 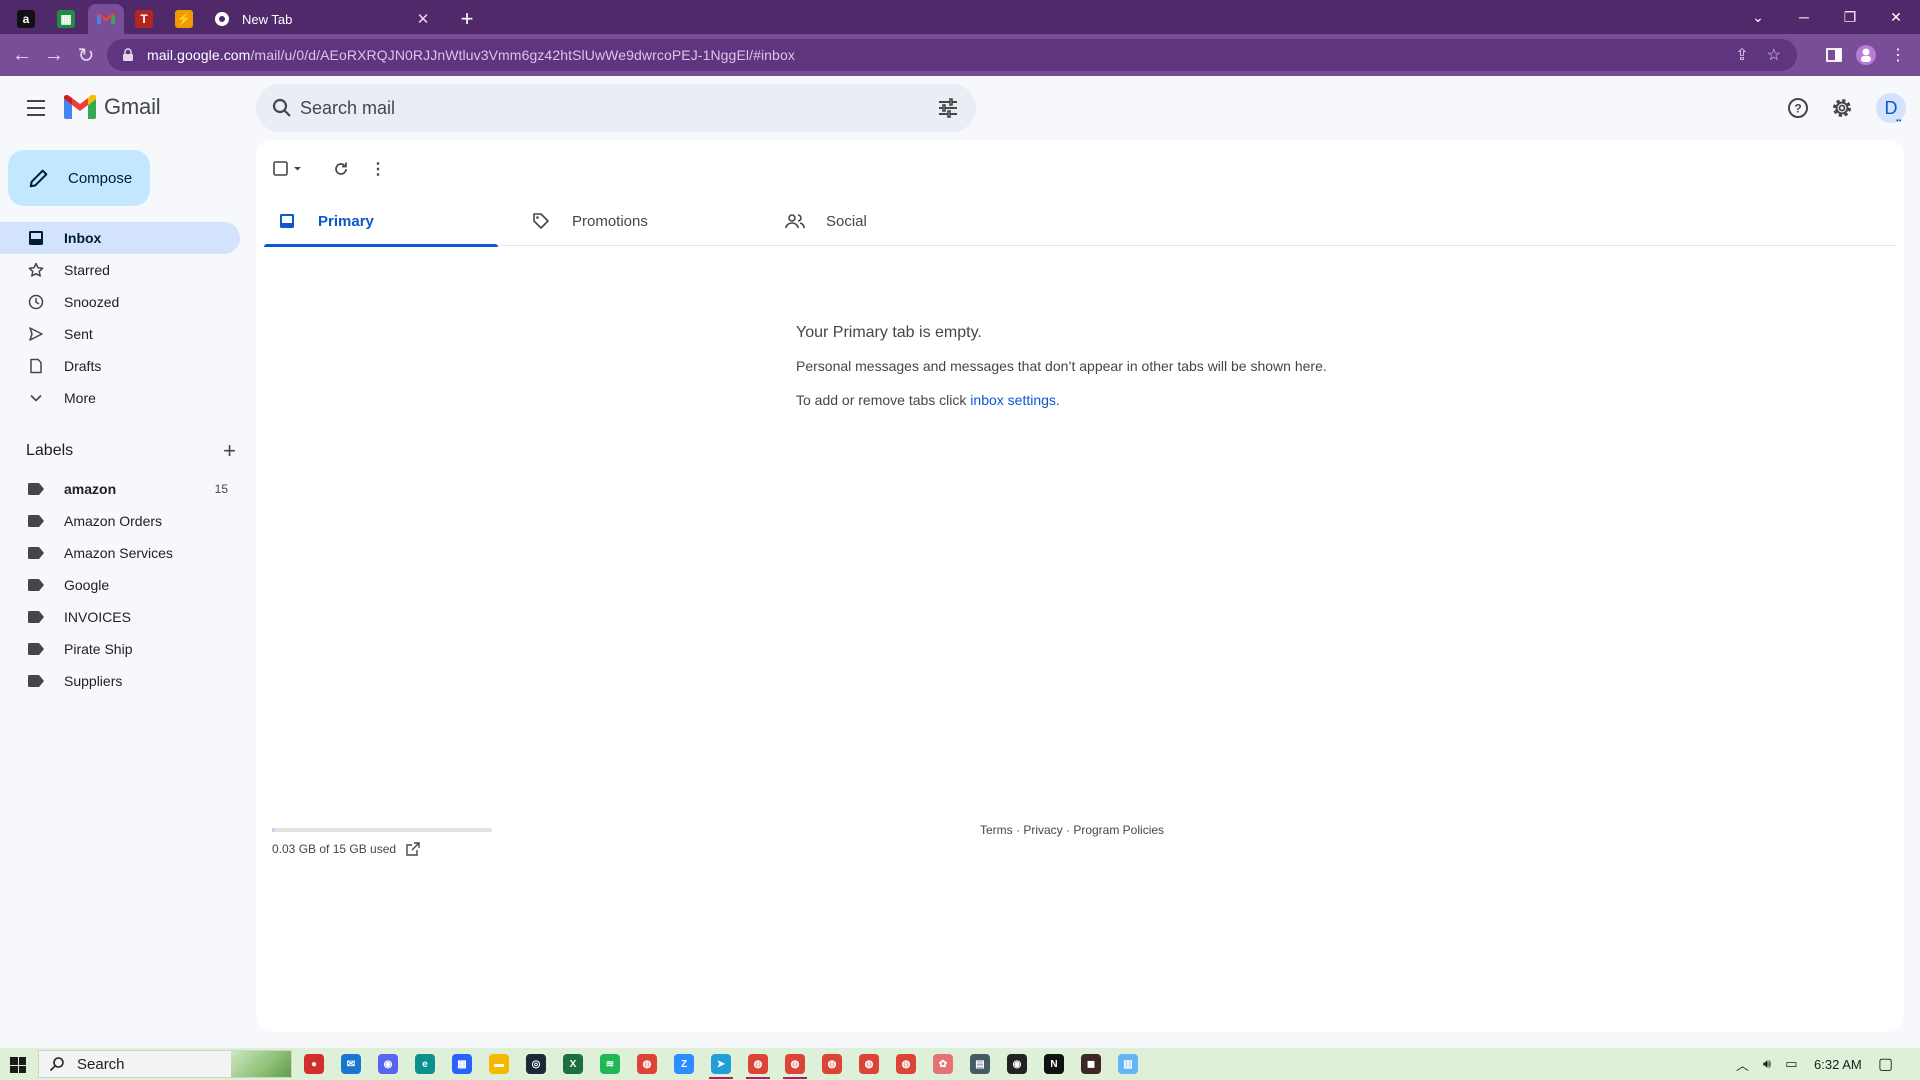 I want to click on notepad-icon: ▥, so click(x=1128, y=1064).